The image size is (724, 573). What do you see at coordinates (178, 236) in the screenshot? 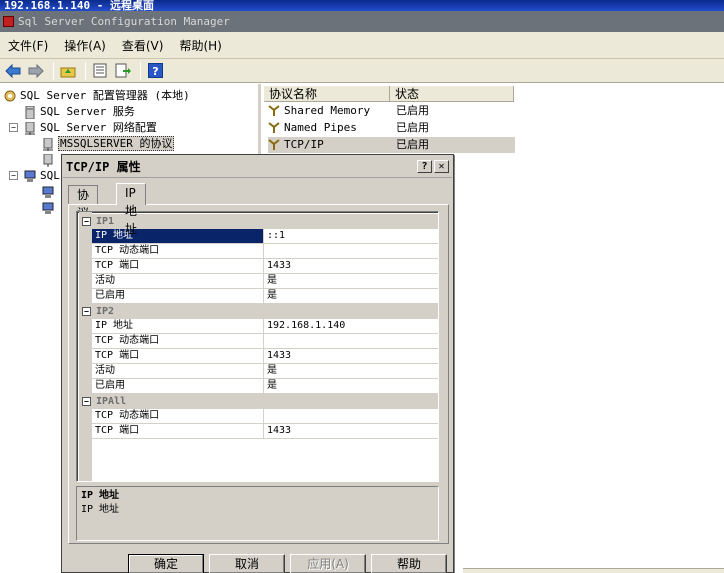
I see `property-name: IP 地址` at bounding box center [178, 236].